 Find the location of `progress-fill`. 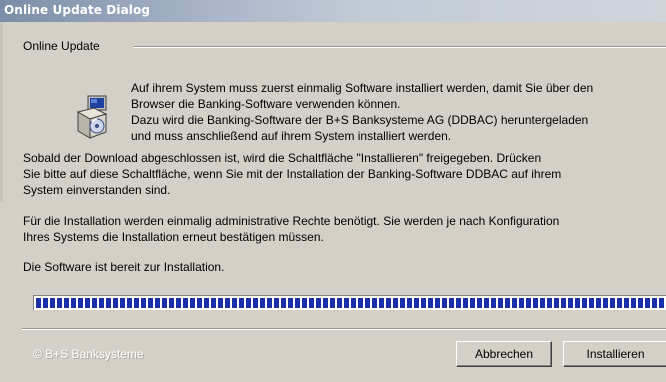

progress-fill is located at coordinates (351, 303).